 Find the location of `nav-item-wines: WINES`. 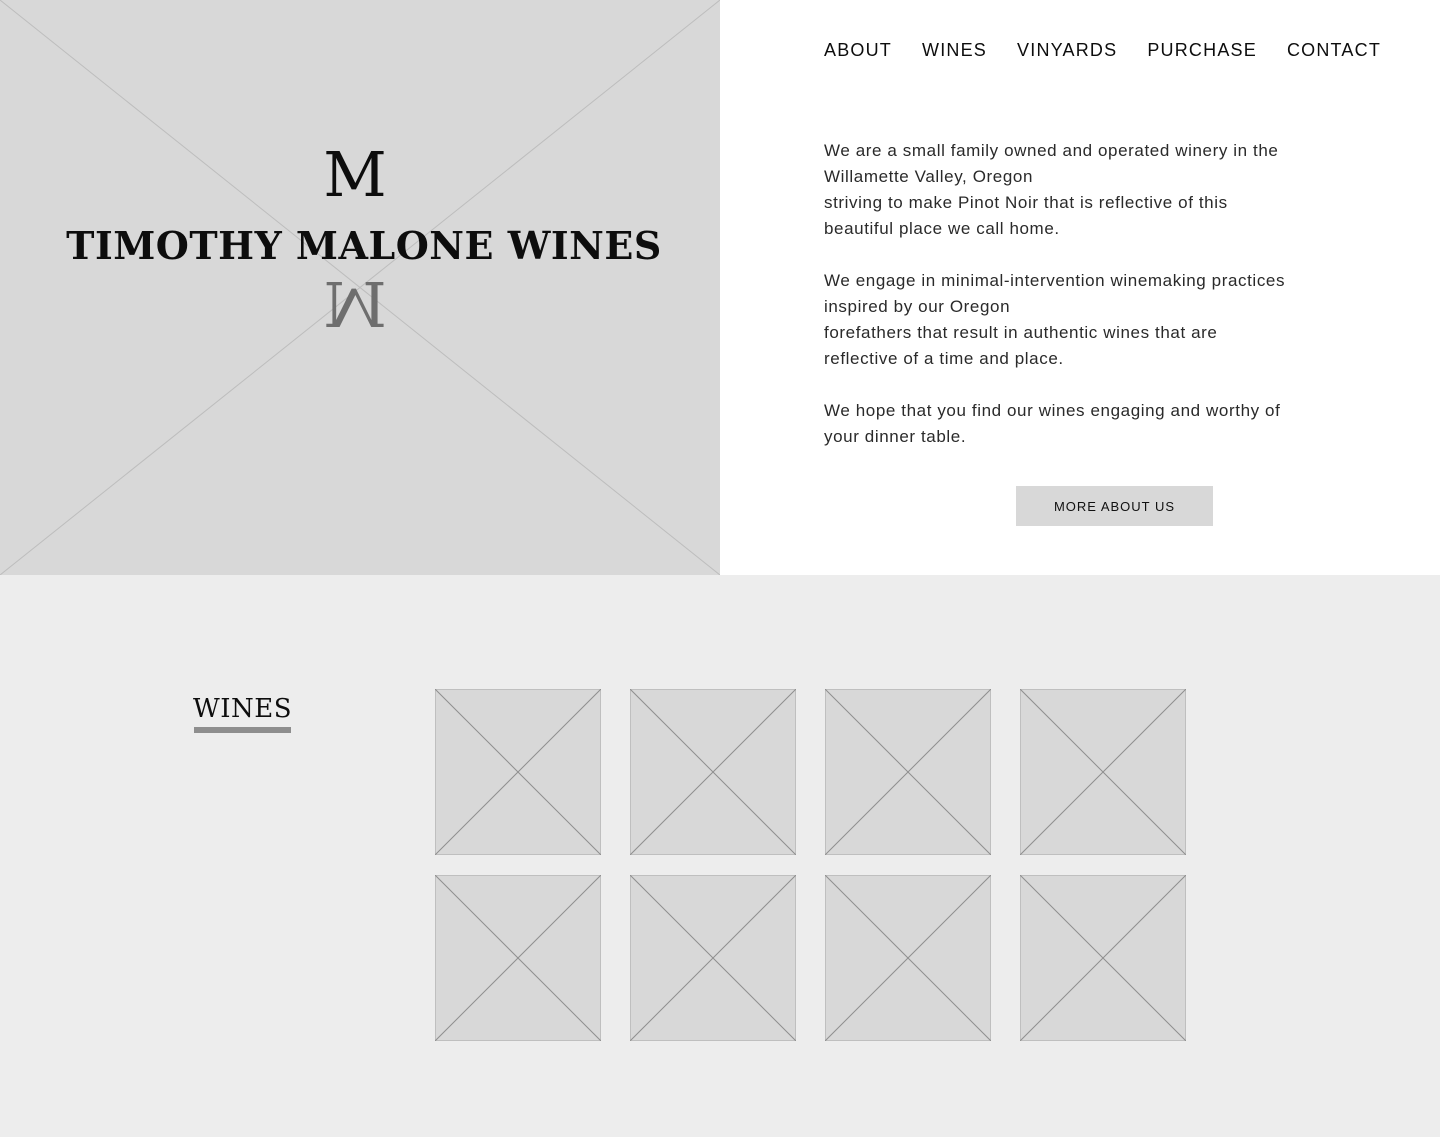

nav-item-wines: WINES is located at coordinates (954, 50).